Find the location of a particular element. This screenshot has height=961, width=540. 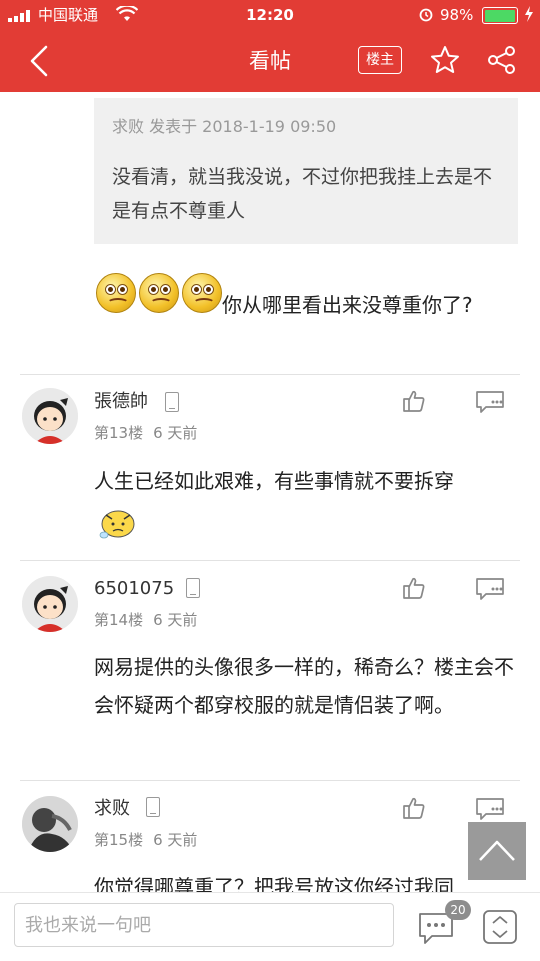

floor-number: 第14楼 is located at coordinates (119, 620).